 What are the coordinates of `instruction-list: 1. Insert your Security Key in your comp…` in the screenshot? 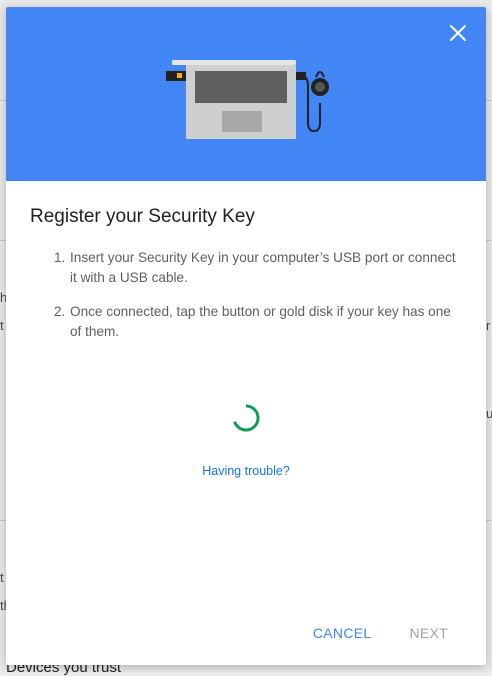 It's located at (246, 295).